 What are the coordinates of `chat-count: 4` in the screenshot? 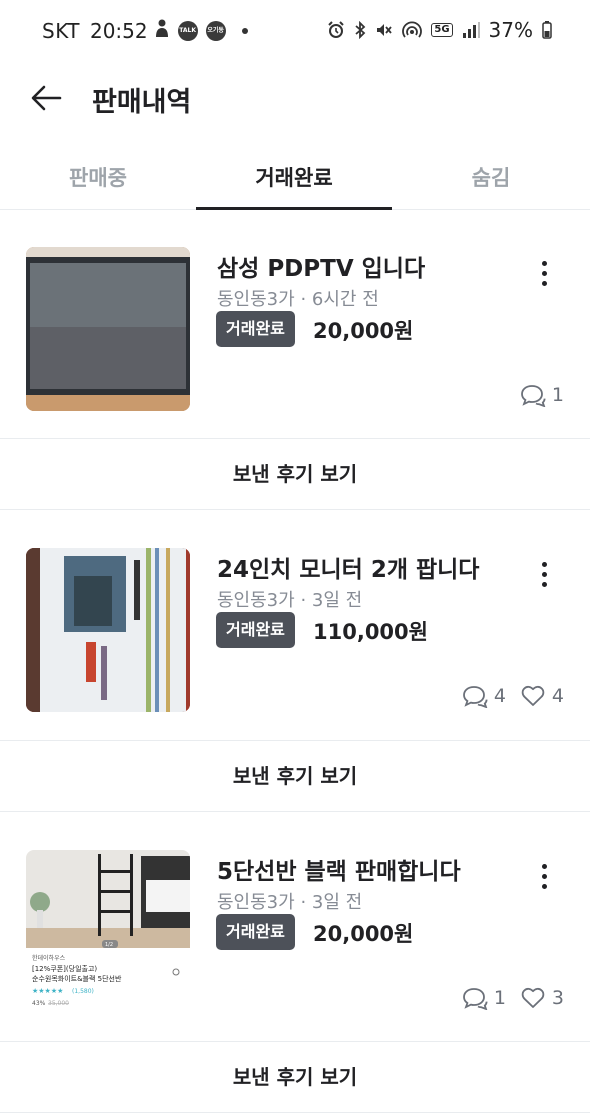 It's located at (484, 696).